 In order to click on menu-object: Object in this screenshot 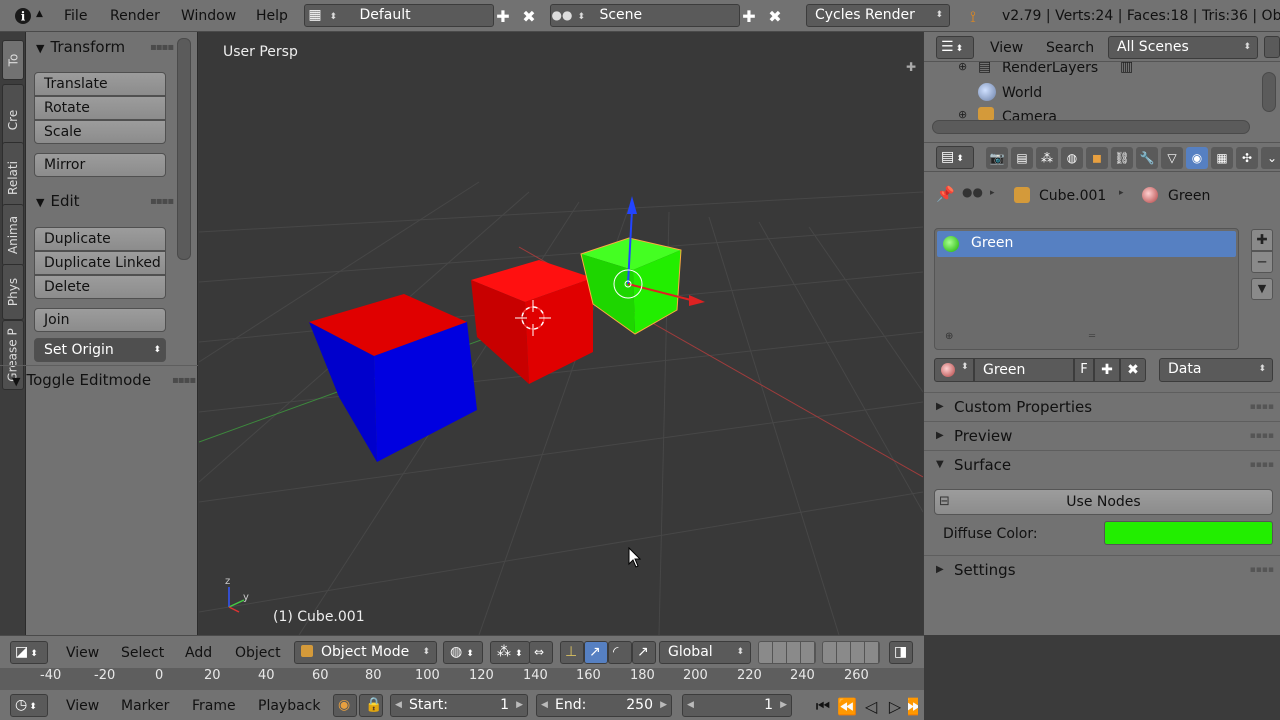, I will do `click(258, 653)`.